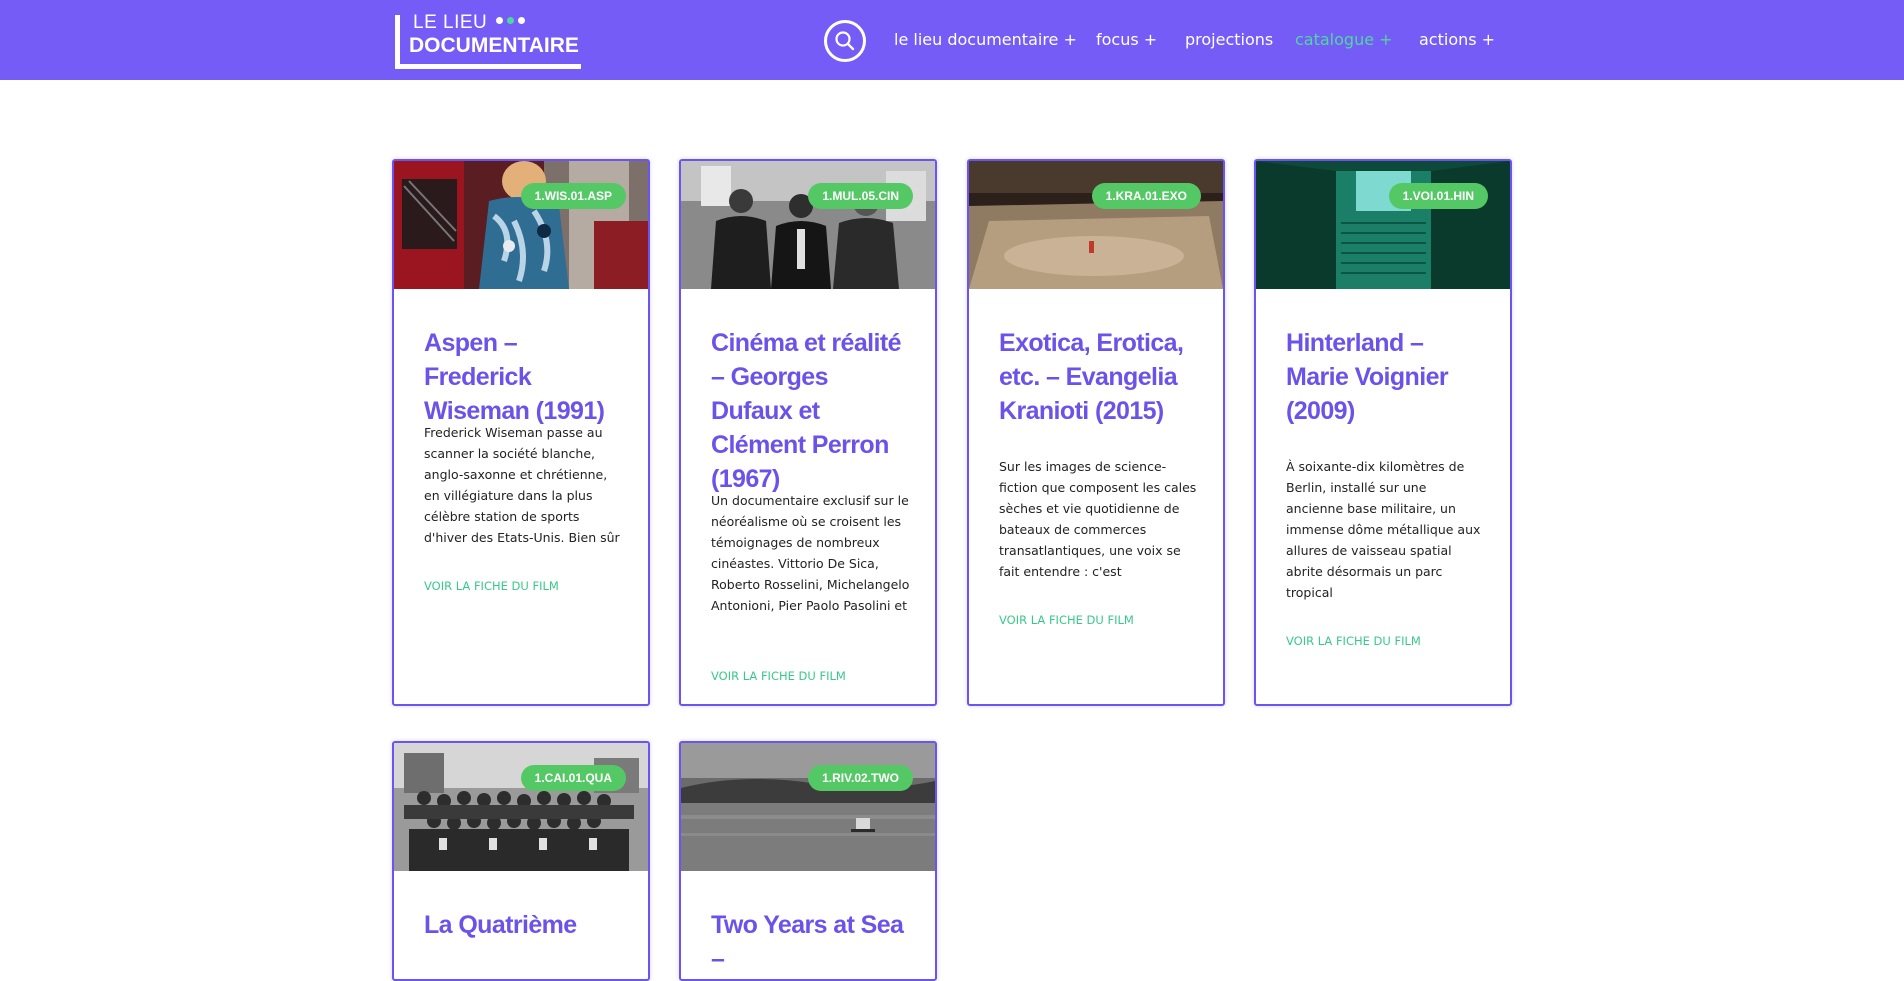 The width and height of the screenshot is (1904, 981). Describe the element at coordinates (860, 778) in the screenshot. I see `catalog-code-badge: 1.RIV.02.TWO` at that location.